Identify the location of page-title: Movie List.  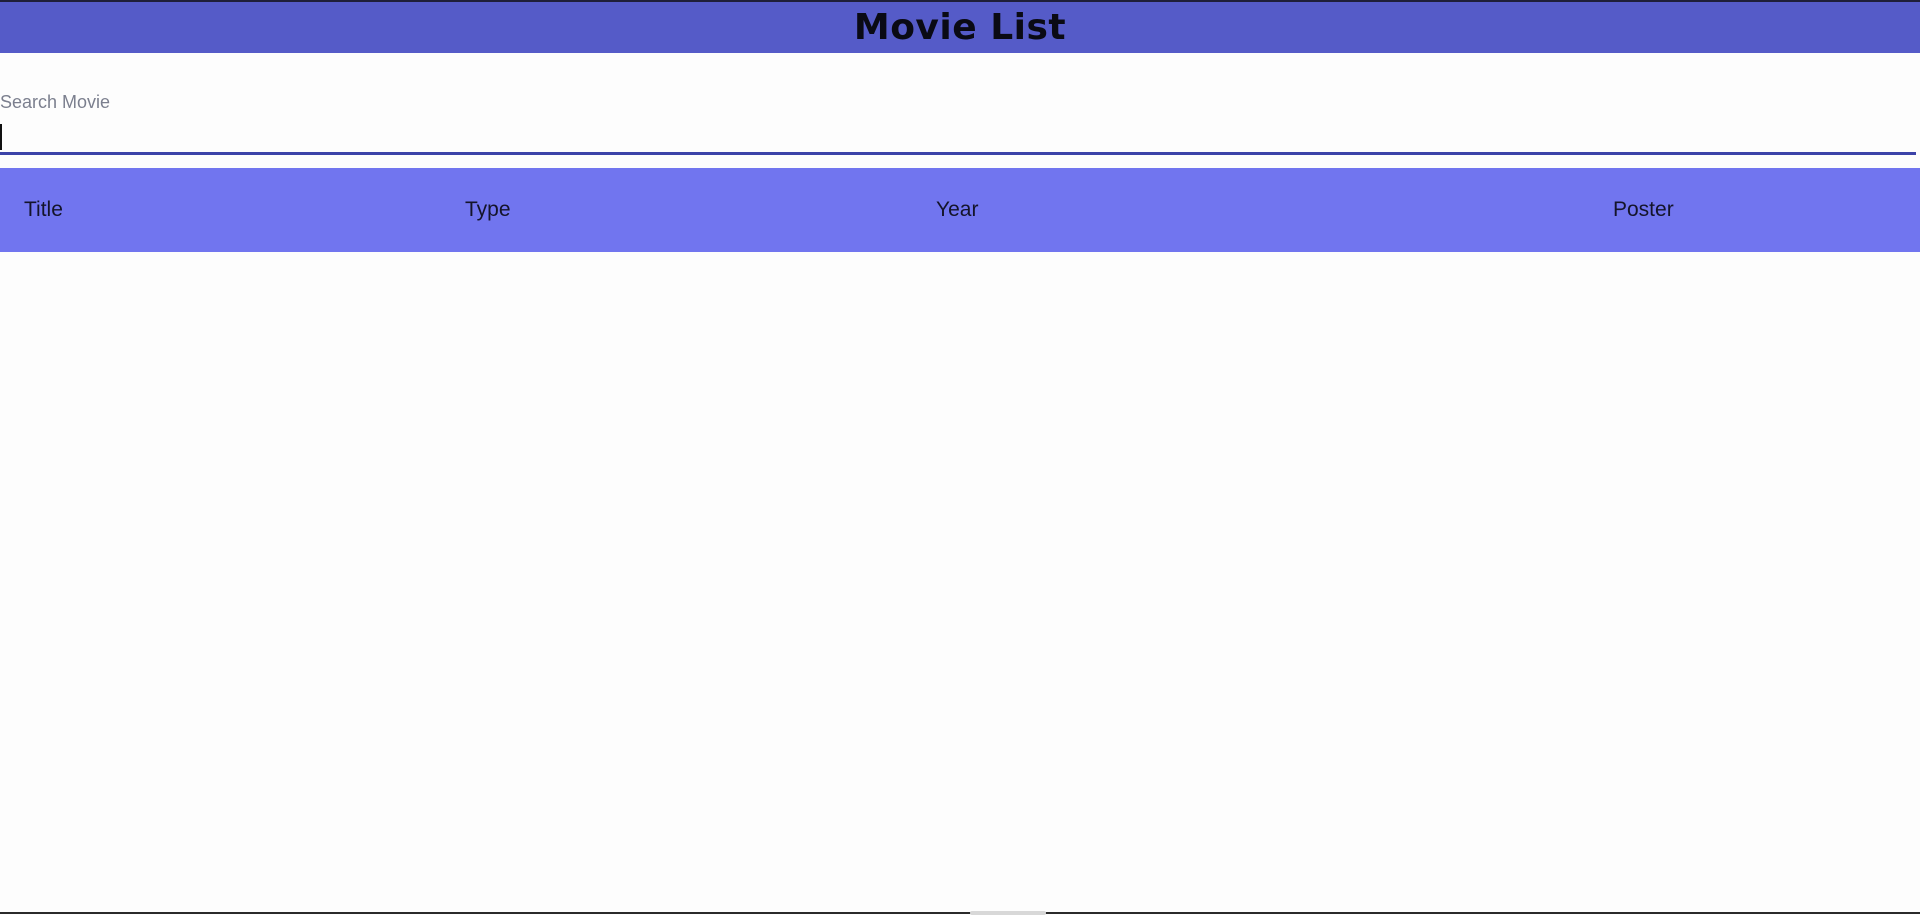
(960, 27).